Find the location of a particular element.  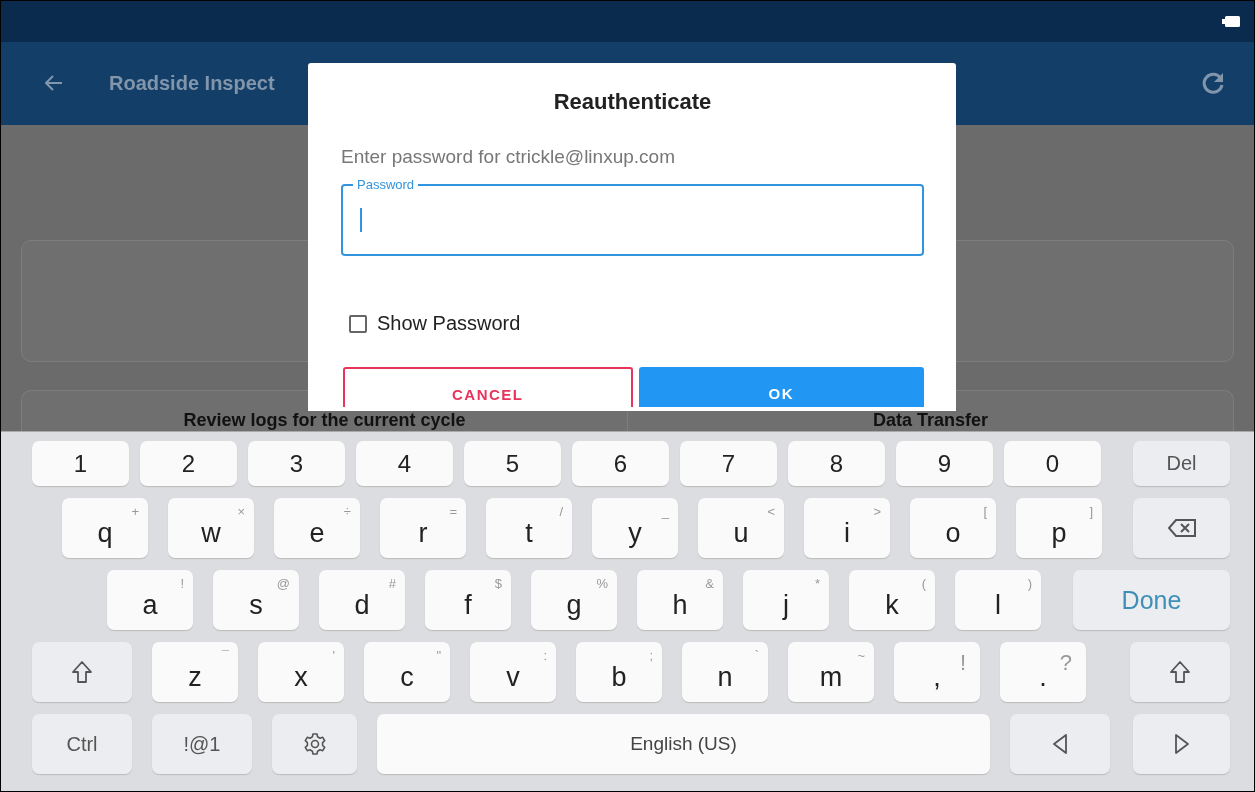

screen-title: Roadside Inspect is located at coordinates (192, 83).